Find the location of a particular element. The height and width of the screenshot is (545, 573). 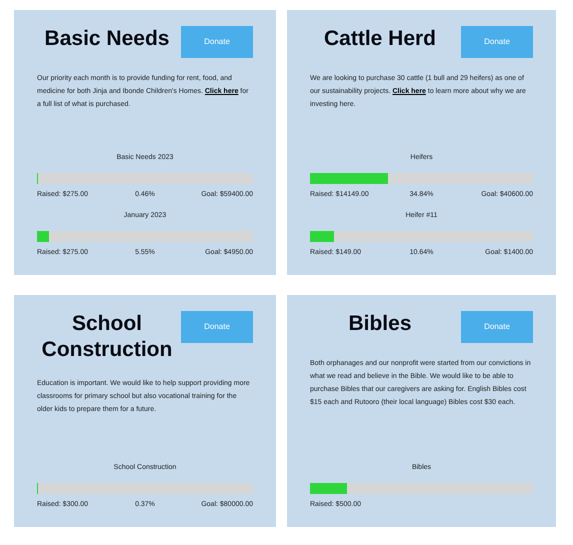

card-title: School Construction is located at coordinates (107, 337).